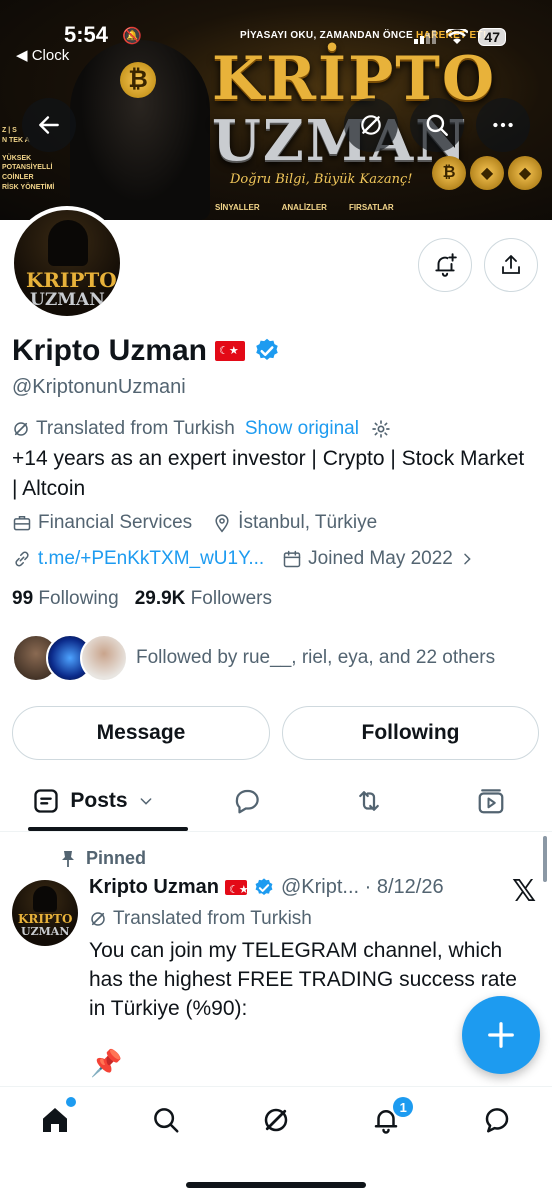  Describe the element at coordinates (524, 891) in the screenshot. I see `x-logo-icon: 𝕏` at that location.